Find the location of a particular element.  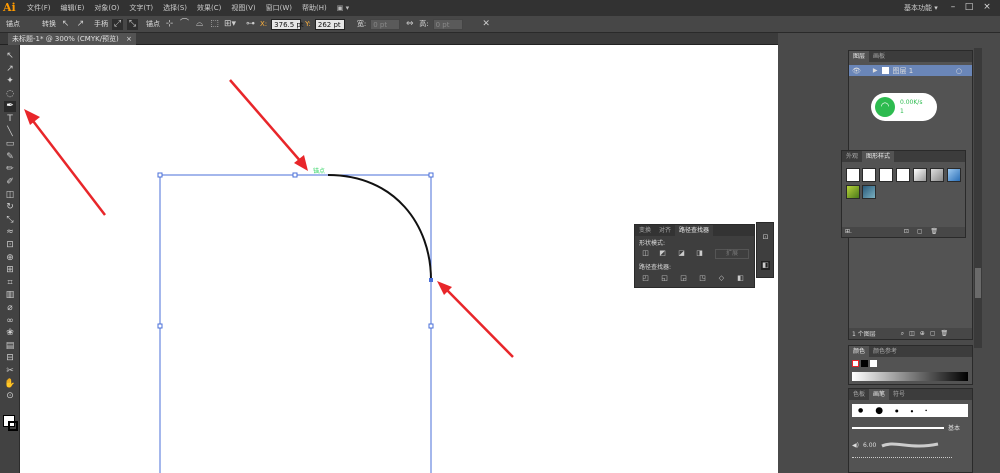

exclude-icon: ◨ is located at coordinates (699, 253).